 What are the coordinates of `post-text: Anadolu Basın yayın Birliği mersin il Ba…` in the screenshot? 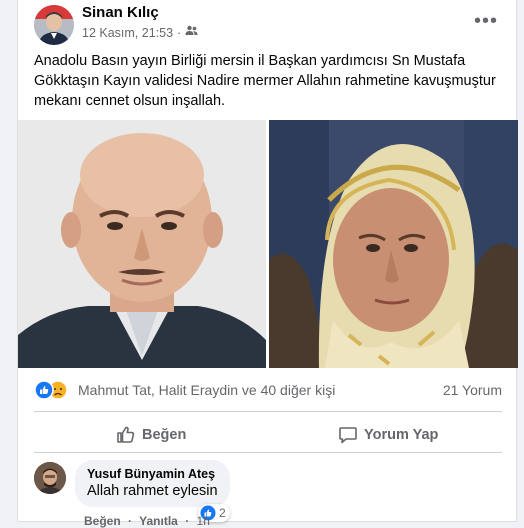 It's located at (265, 81).